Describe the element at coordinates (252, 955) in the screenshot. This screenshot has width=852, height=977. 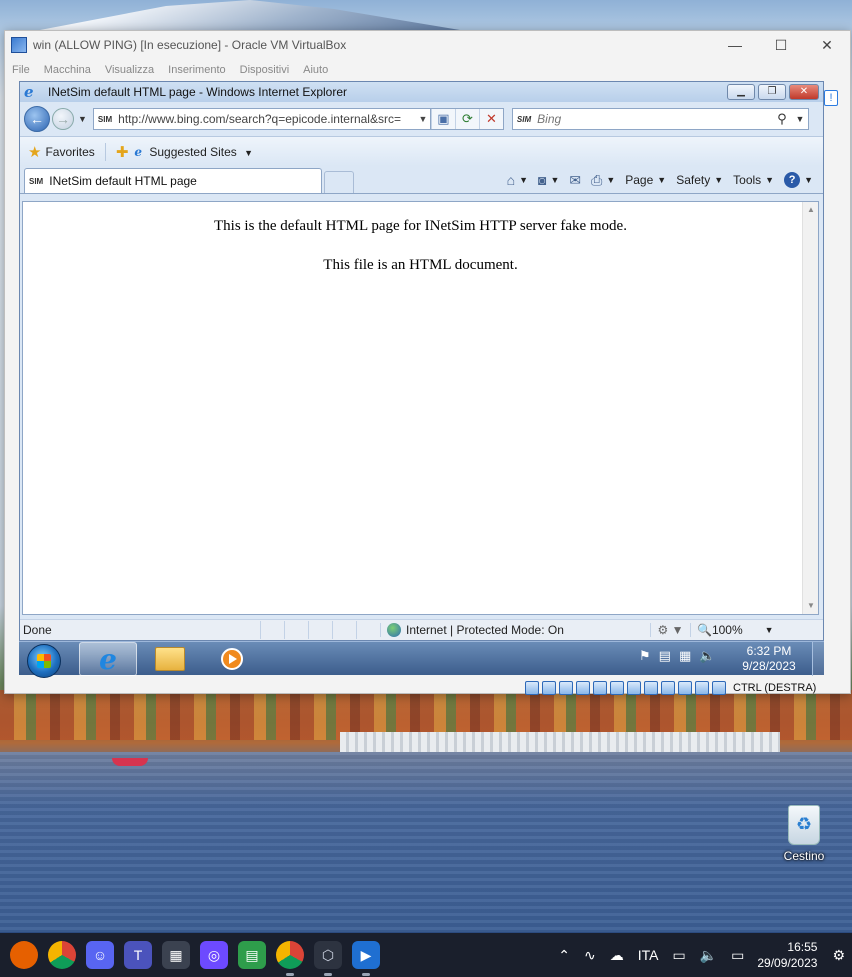
I see `tool-icon: ▤` at that location.